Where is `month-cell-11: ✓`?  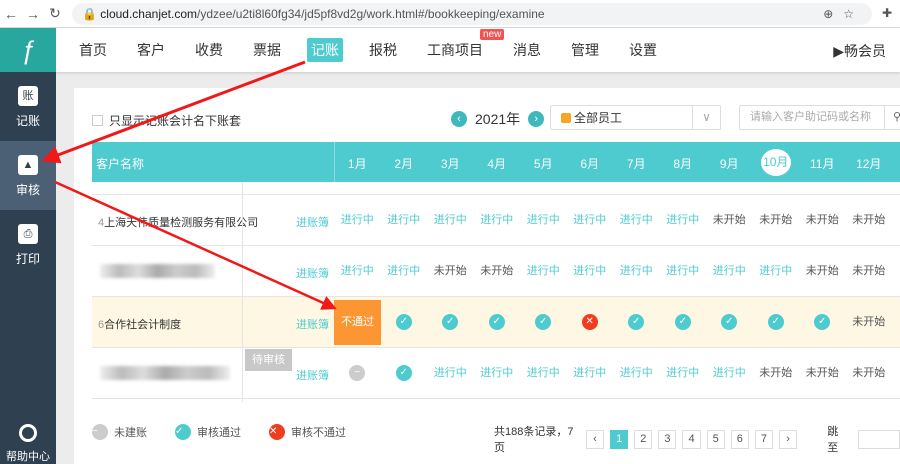
month-cell-11: ✓ is located at coordinates (822, 322).